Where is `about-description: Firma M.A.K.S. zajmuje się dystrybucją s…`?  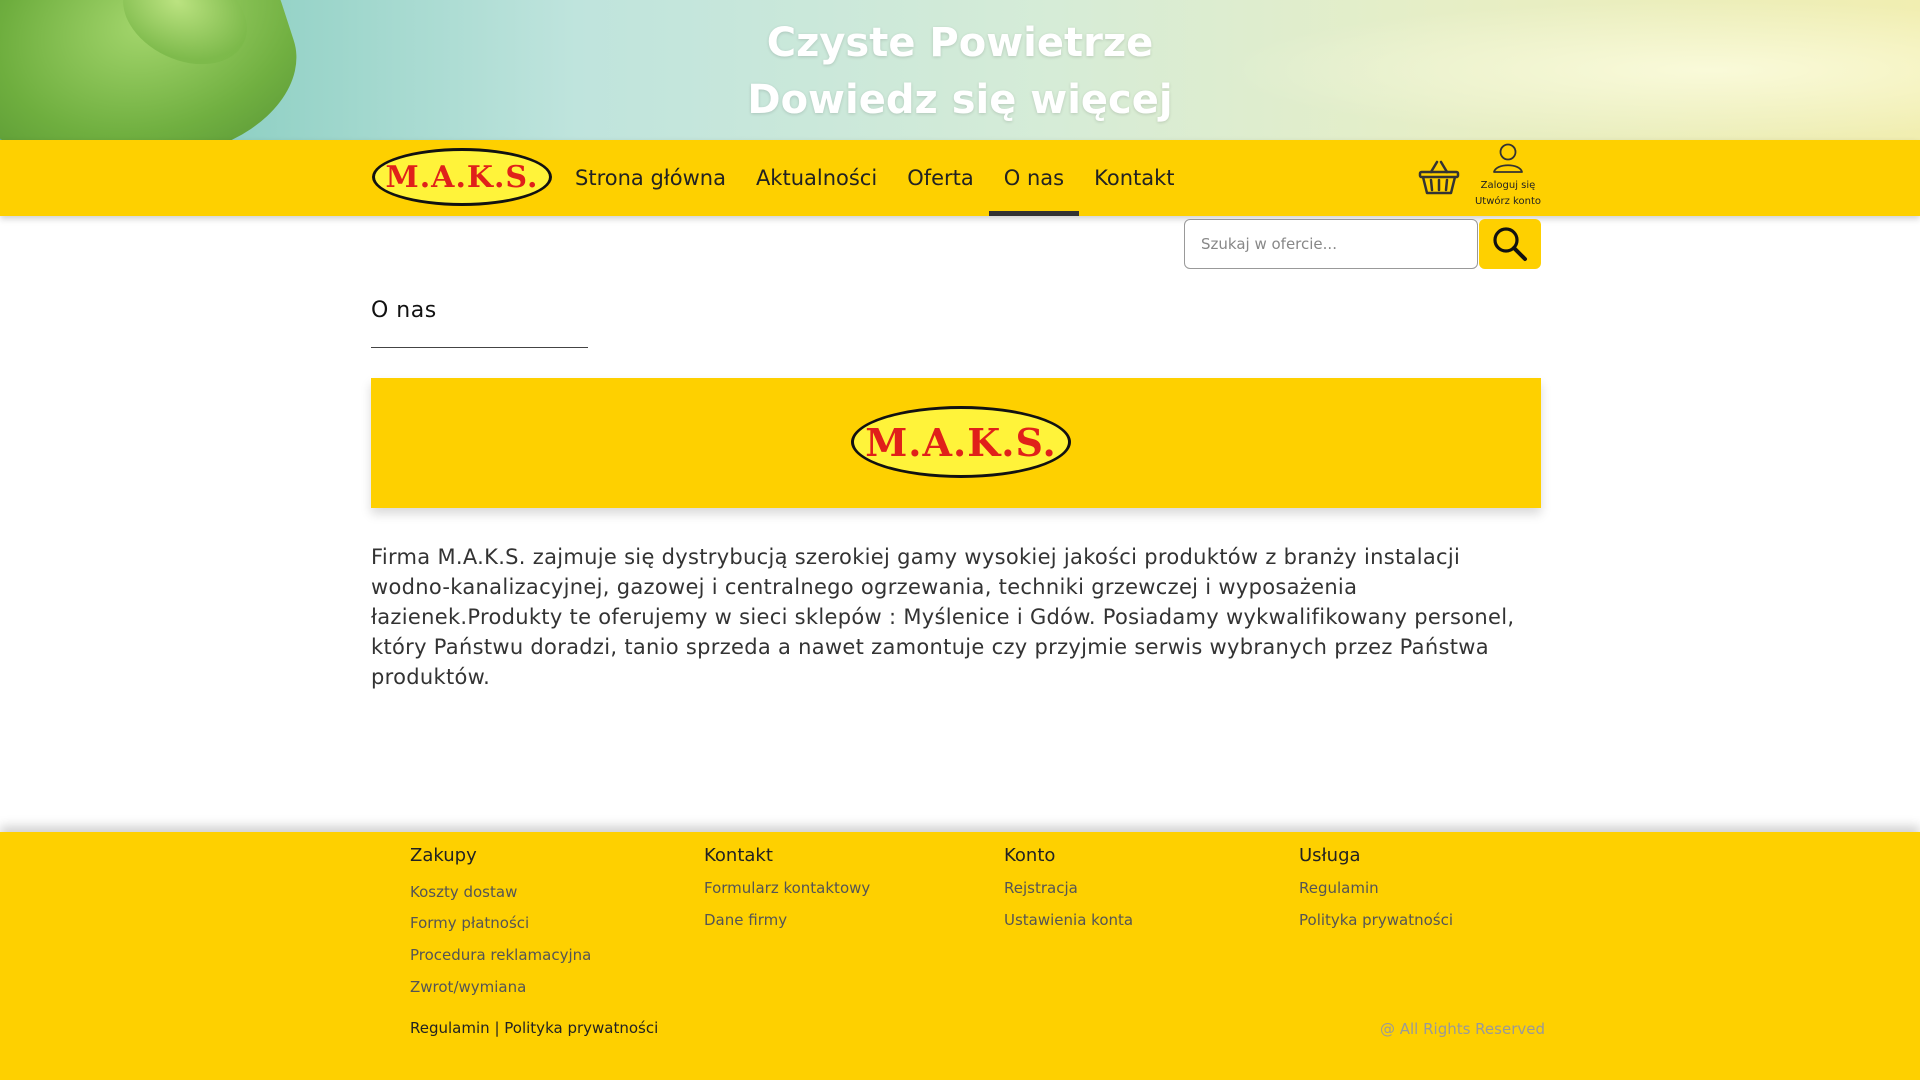
about-description: Firma M.A.K.S. zajmuje się dystrybucją s… is located at coordinates (943, 617).